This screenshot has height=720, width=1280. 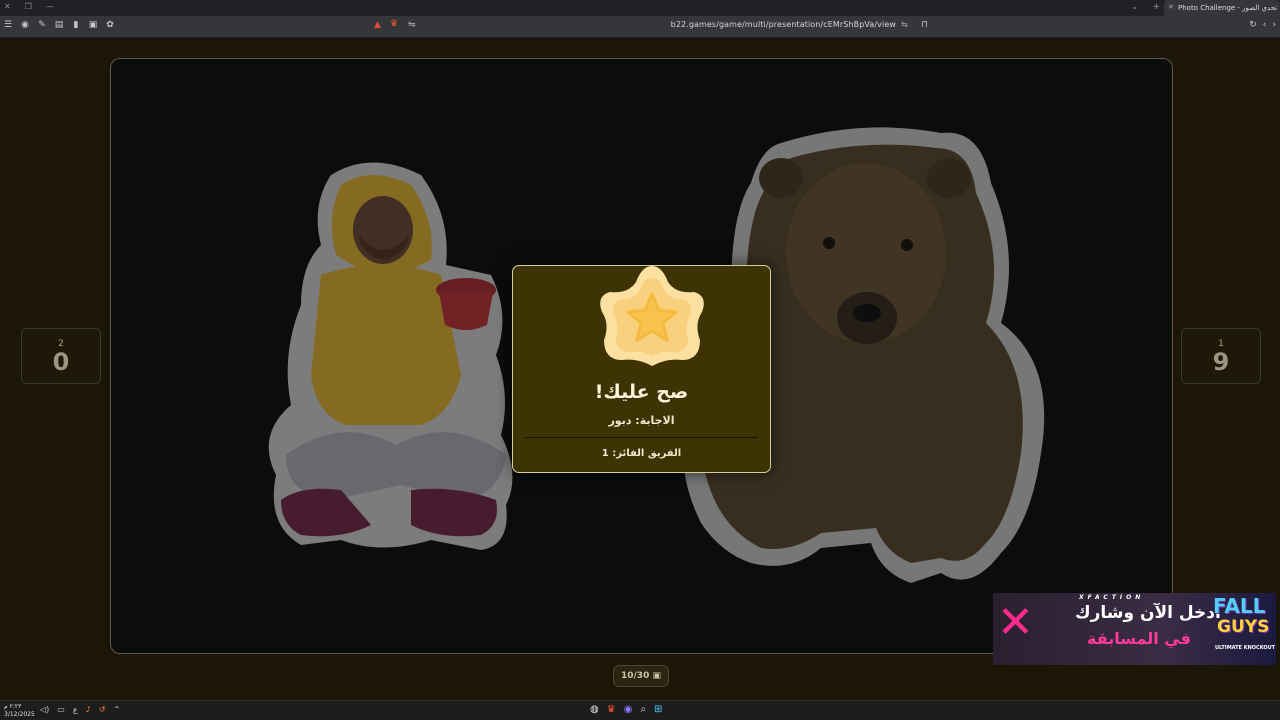 I want to click on ad-brand: XFACTION, so click(x=1112, y=597).